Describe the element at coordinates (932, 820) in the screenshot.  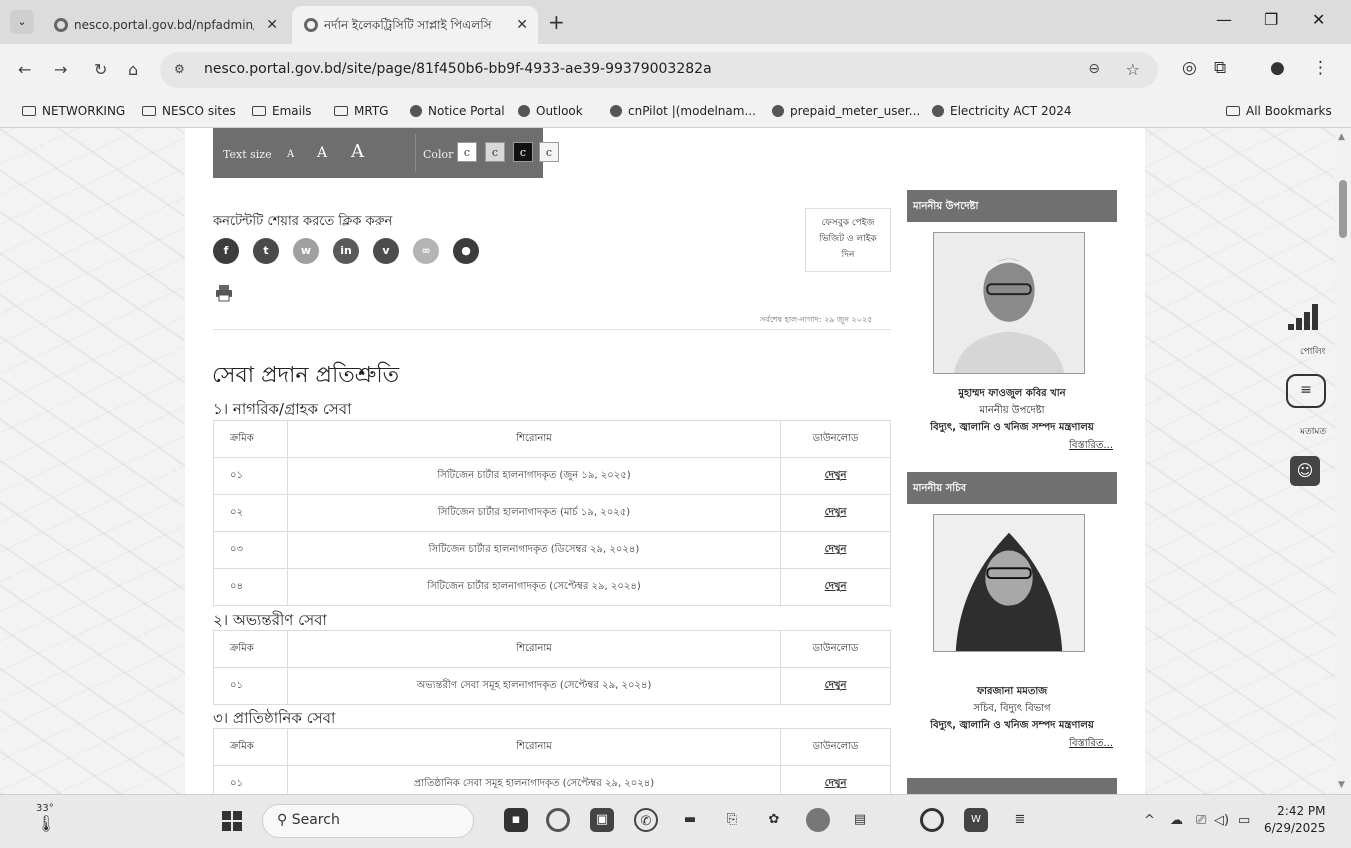
I see `chrome-app-icon` at that location.